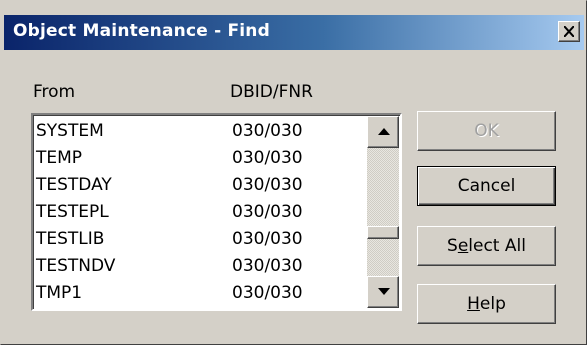 Image resolution: width=587 pixels, height=345 pixels. What do you see at coordinates (54, 92) in the screenshot?
I see `column-header-from: From` at bounding box center [54, 92].